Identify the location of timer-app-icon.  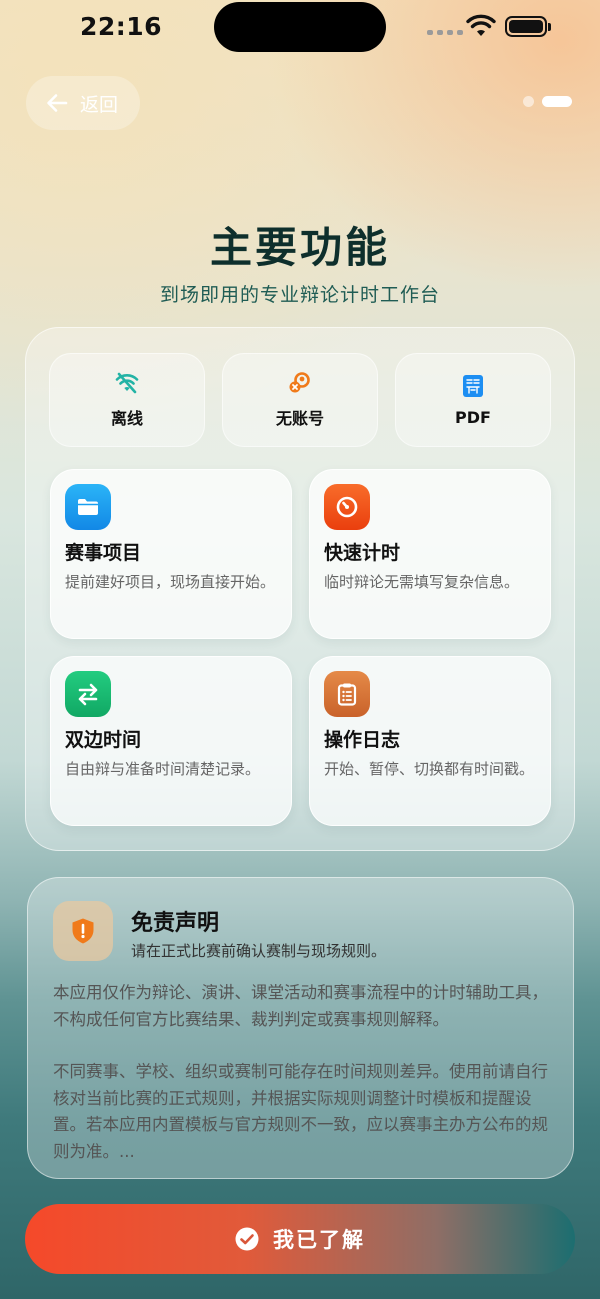
(347, 507).